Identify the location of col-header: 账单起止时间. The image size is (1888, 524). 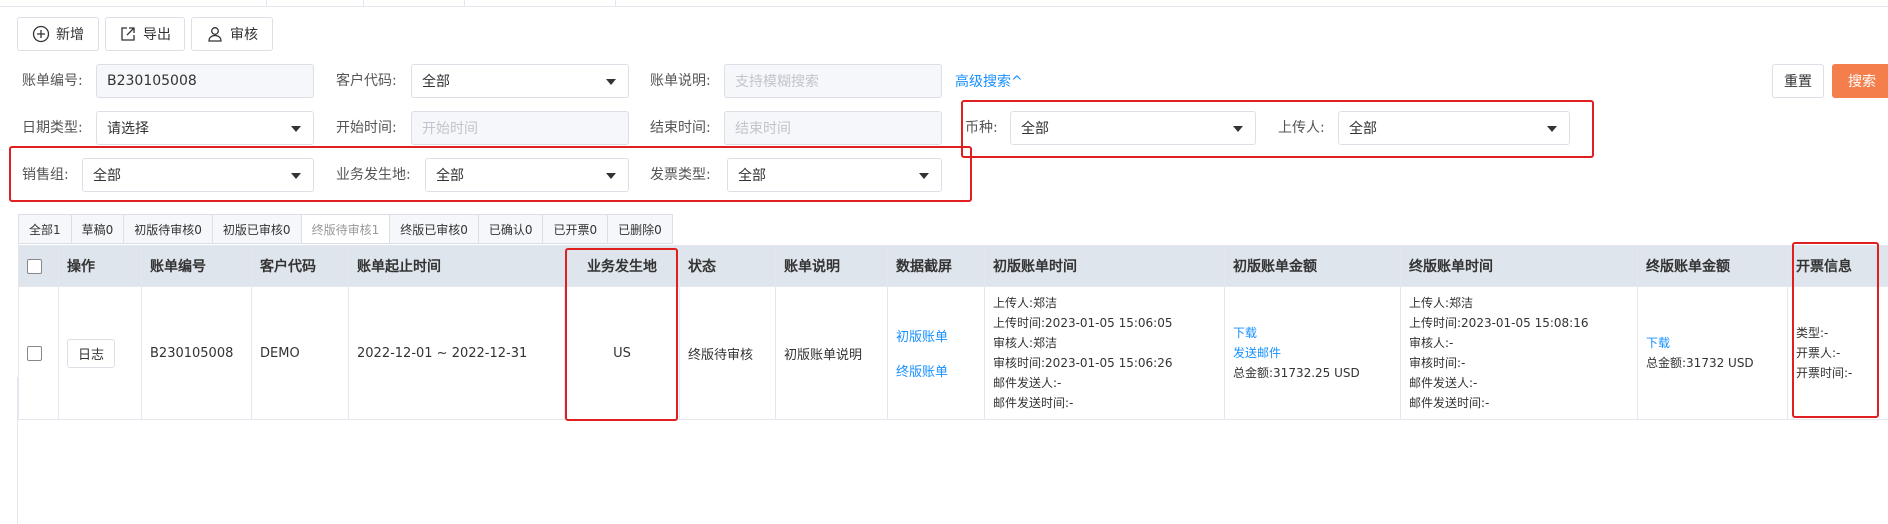
(456, 266).